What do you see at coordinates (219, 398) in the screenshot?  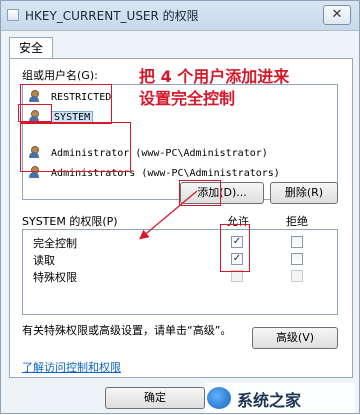 I see `watermark-logo-icon` at bounding box center [219, 398].